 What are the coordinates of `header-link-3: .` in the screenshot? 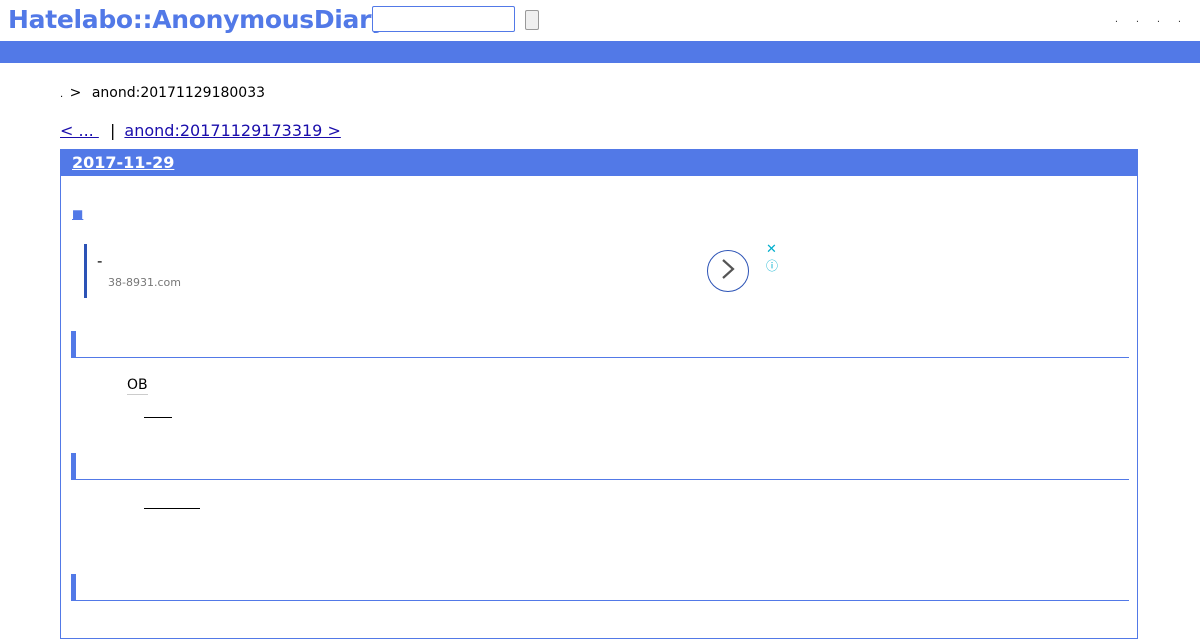 It's located at (1158, 20).